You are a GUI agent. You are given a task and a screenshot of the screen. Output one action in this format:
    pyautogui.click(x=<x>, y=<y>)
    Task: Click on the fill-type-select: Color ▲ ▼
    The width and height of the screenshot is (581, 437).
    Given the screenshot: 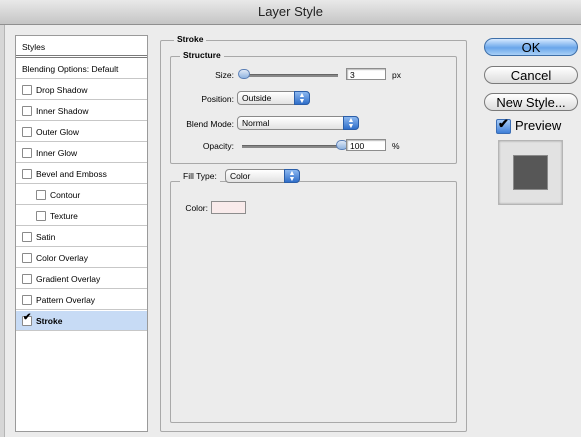 What is the action you would take?
    pyautogui.click(x=262, y=176)
    